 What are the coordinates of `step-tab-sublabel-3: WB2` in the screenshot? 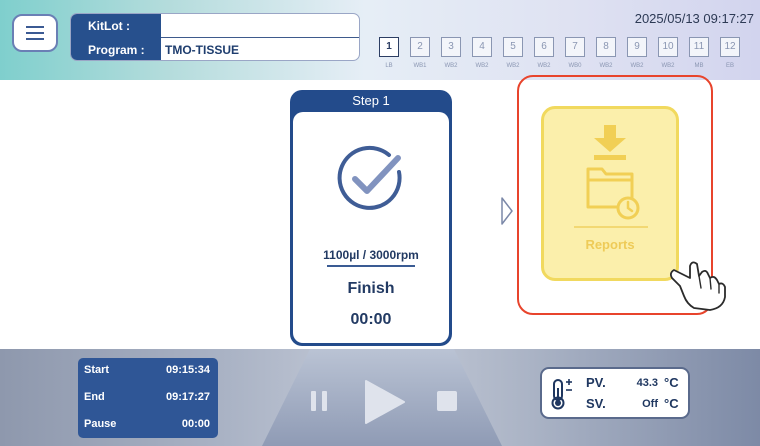 It's located at (451, 66).